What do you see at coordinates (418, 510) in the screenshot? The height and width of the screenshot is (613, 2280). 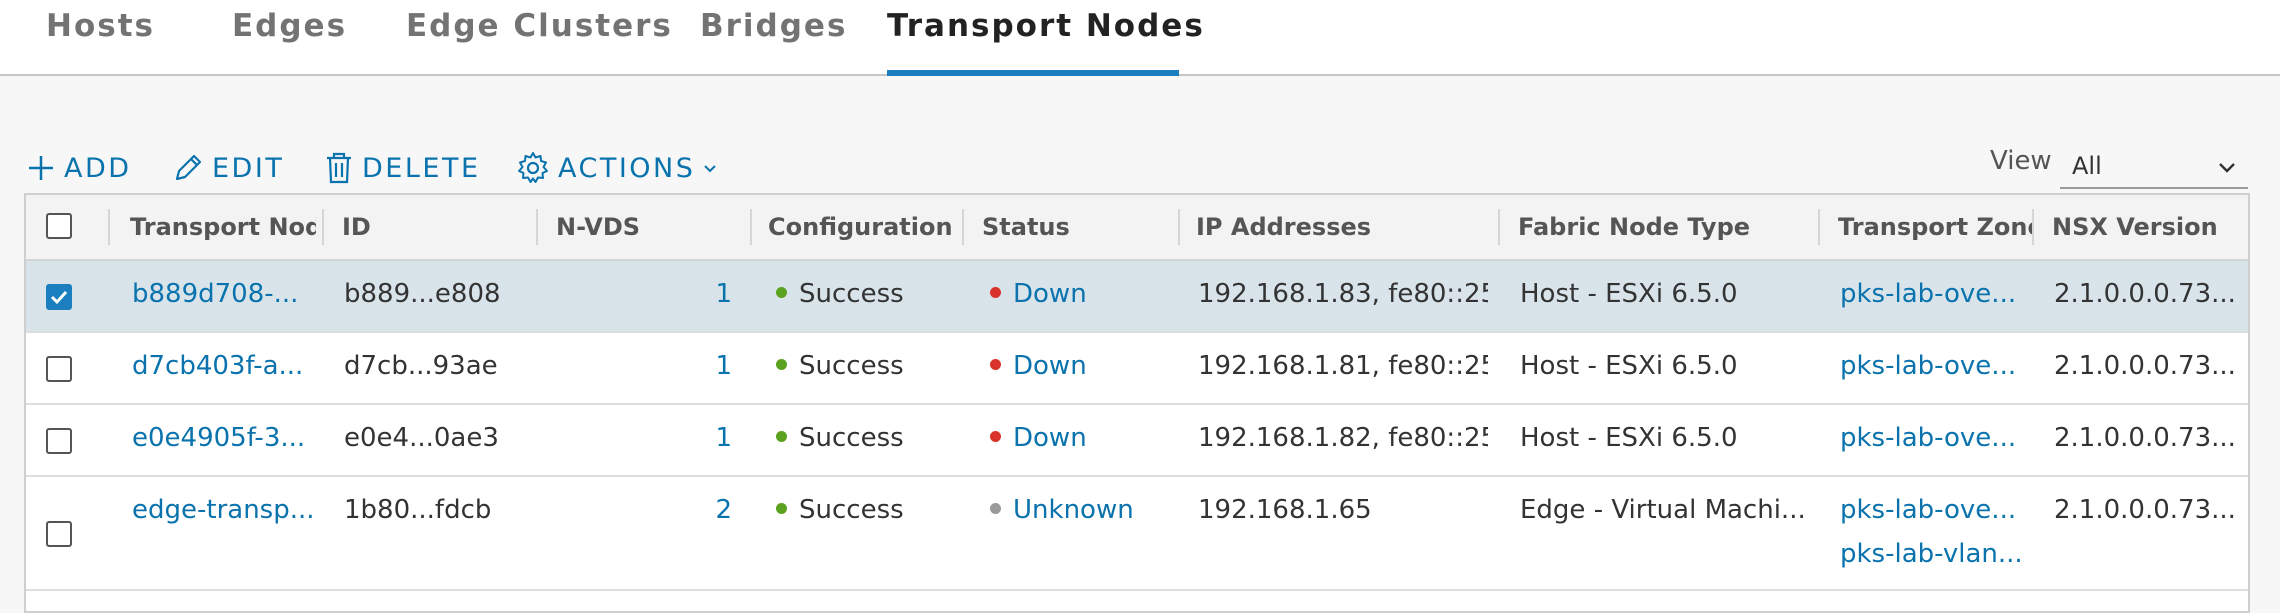 I see `node-id: 1b80...fdcb` at bounding box center [418, 510].